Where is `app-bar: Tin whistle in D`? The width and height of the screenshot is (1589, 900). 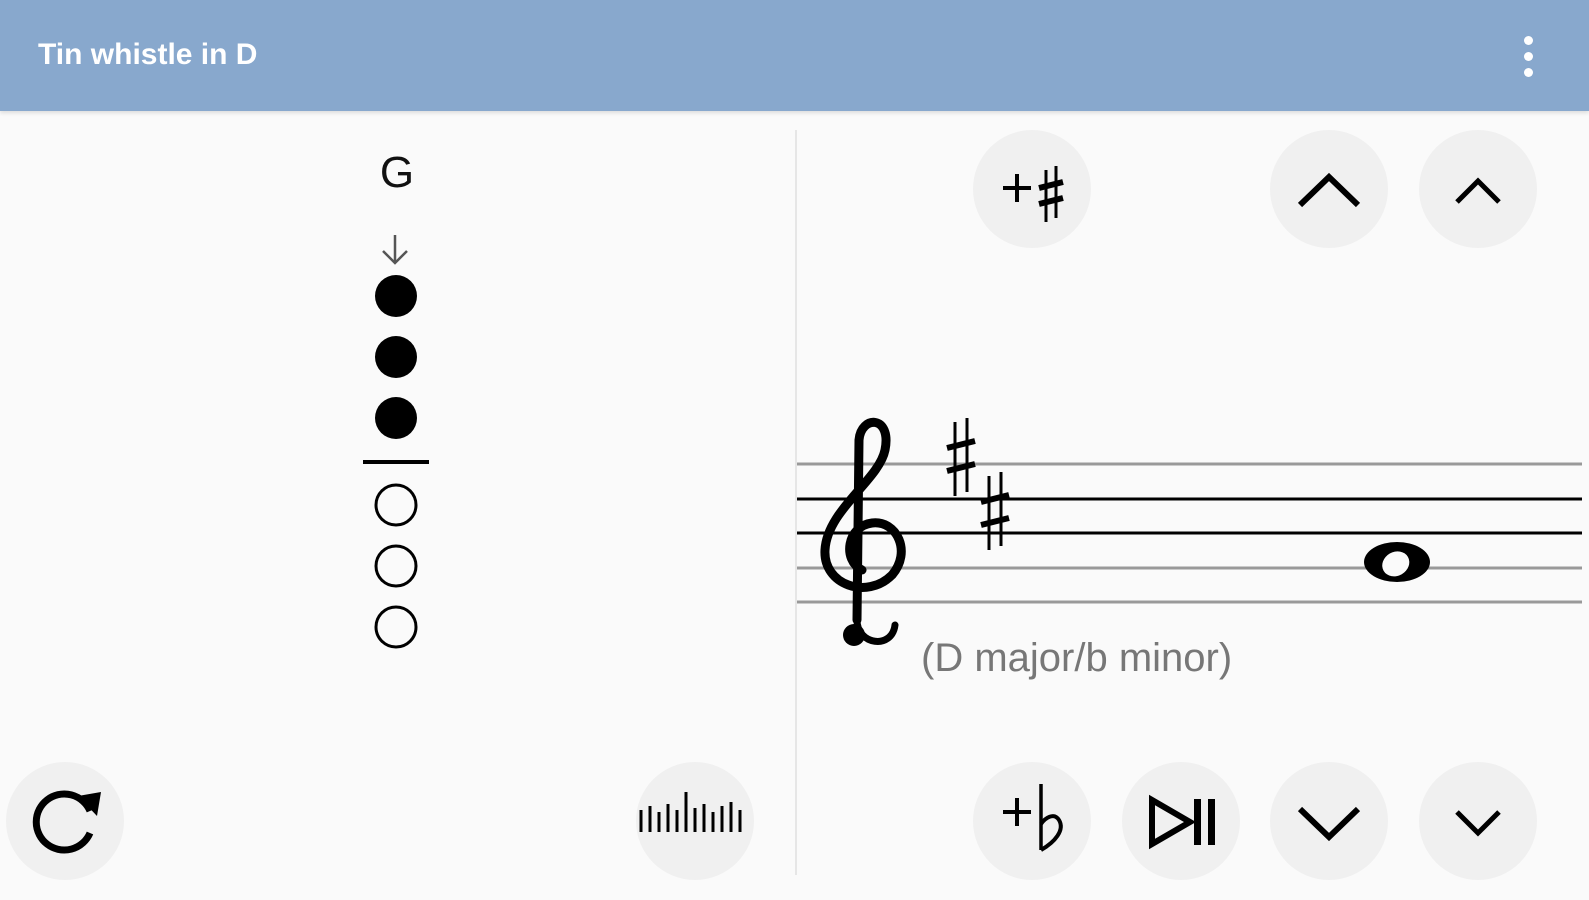
app-bar: Tin whistle in D is located at coordinates (794, 55).